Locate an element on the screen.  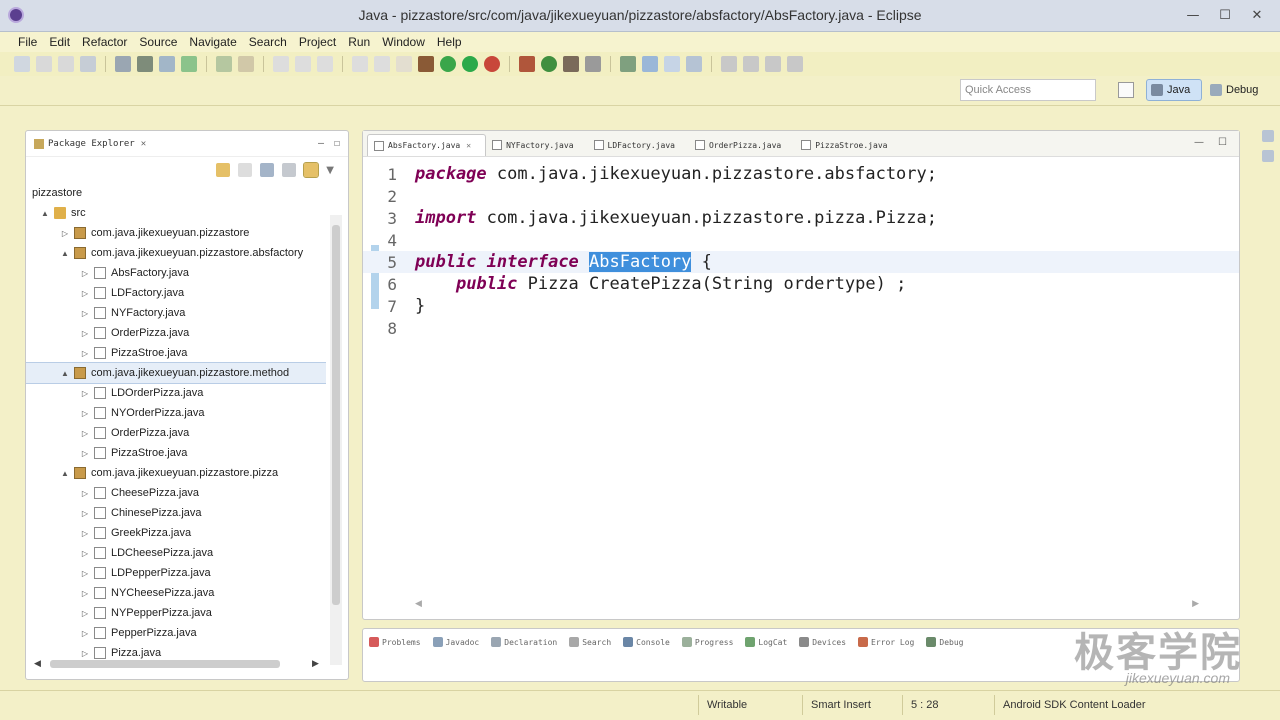
editor-tab: PizzaStroe.java is located at coordinates (848, 145).